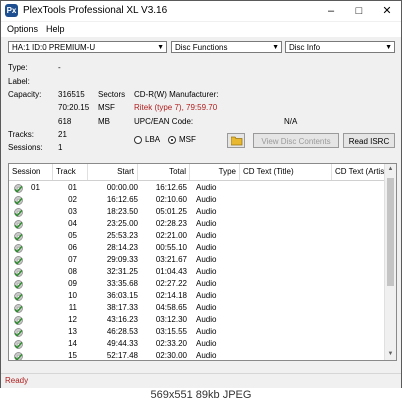  What do you see at coordinates (390, 169) in the screenshot?
I see `scroll-up-icon: ▲` at bounding box center [390, 169].